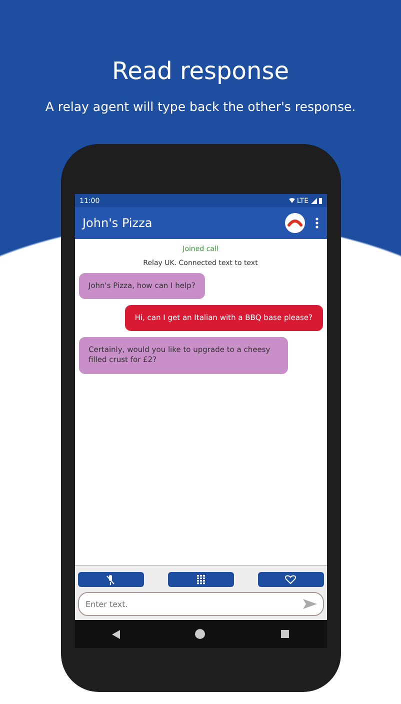 The image size is (401, 704). I want to click on recents-icon, so click(284, 634).